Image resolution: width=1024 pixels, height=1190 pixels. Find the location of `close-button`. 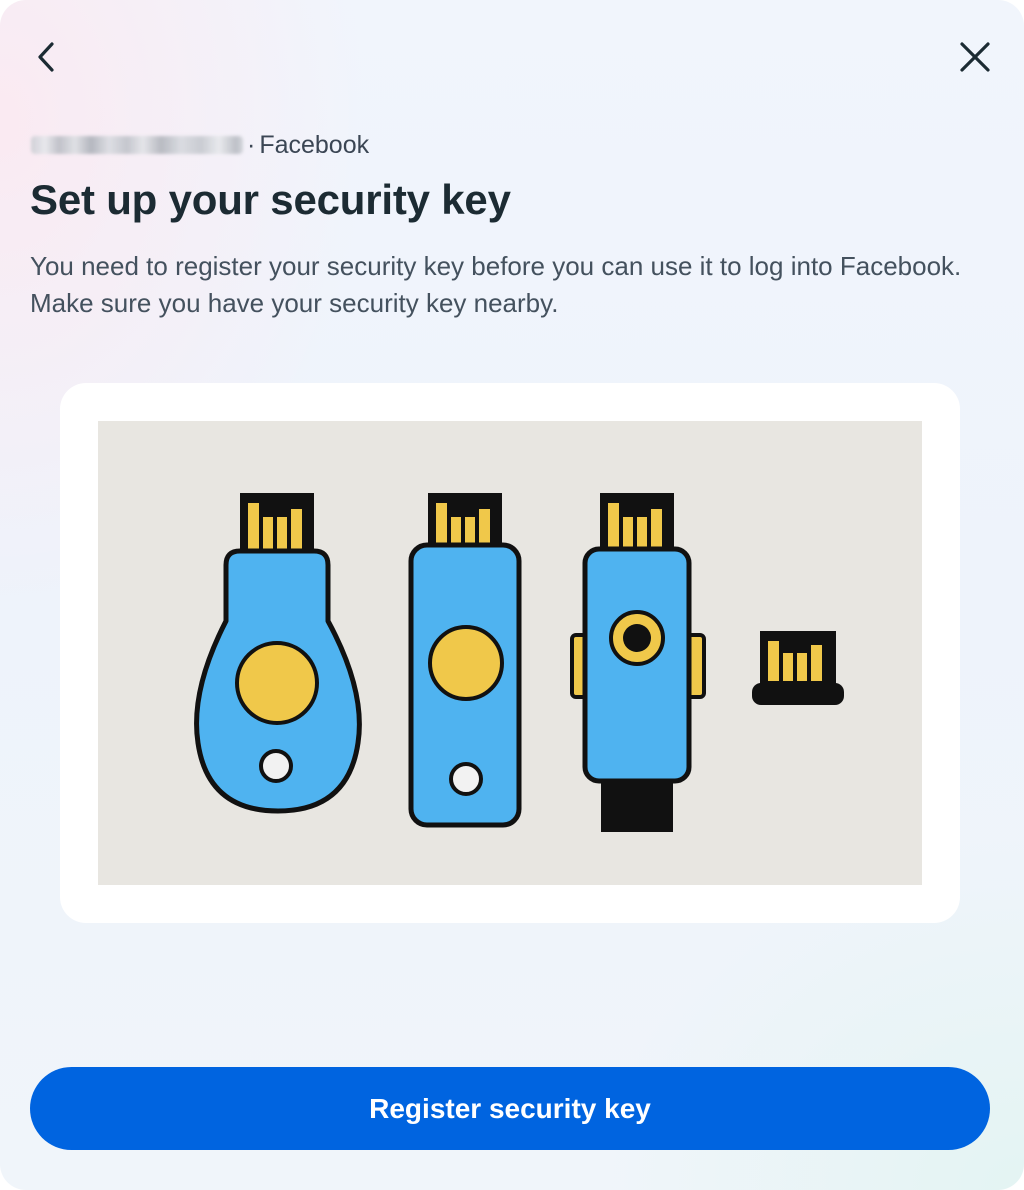

close-button is located at coordinates (975, 57).